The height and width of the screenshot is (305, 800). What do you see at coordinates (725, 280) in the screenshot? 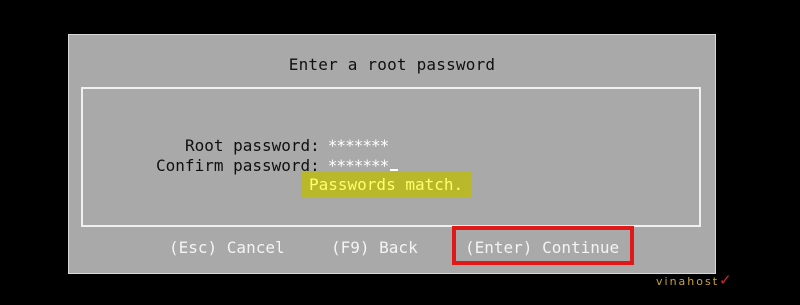
I see `checkmark-icon: ✓` at bounding box center [725, 280].